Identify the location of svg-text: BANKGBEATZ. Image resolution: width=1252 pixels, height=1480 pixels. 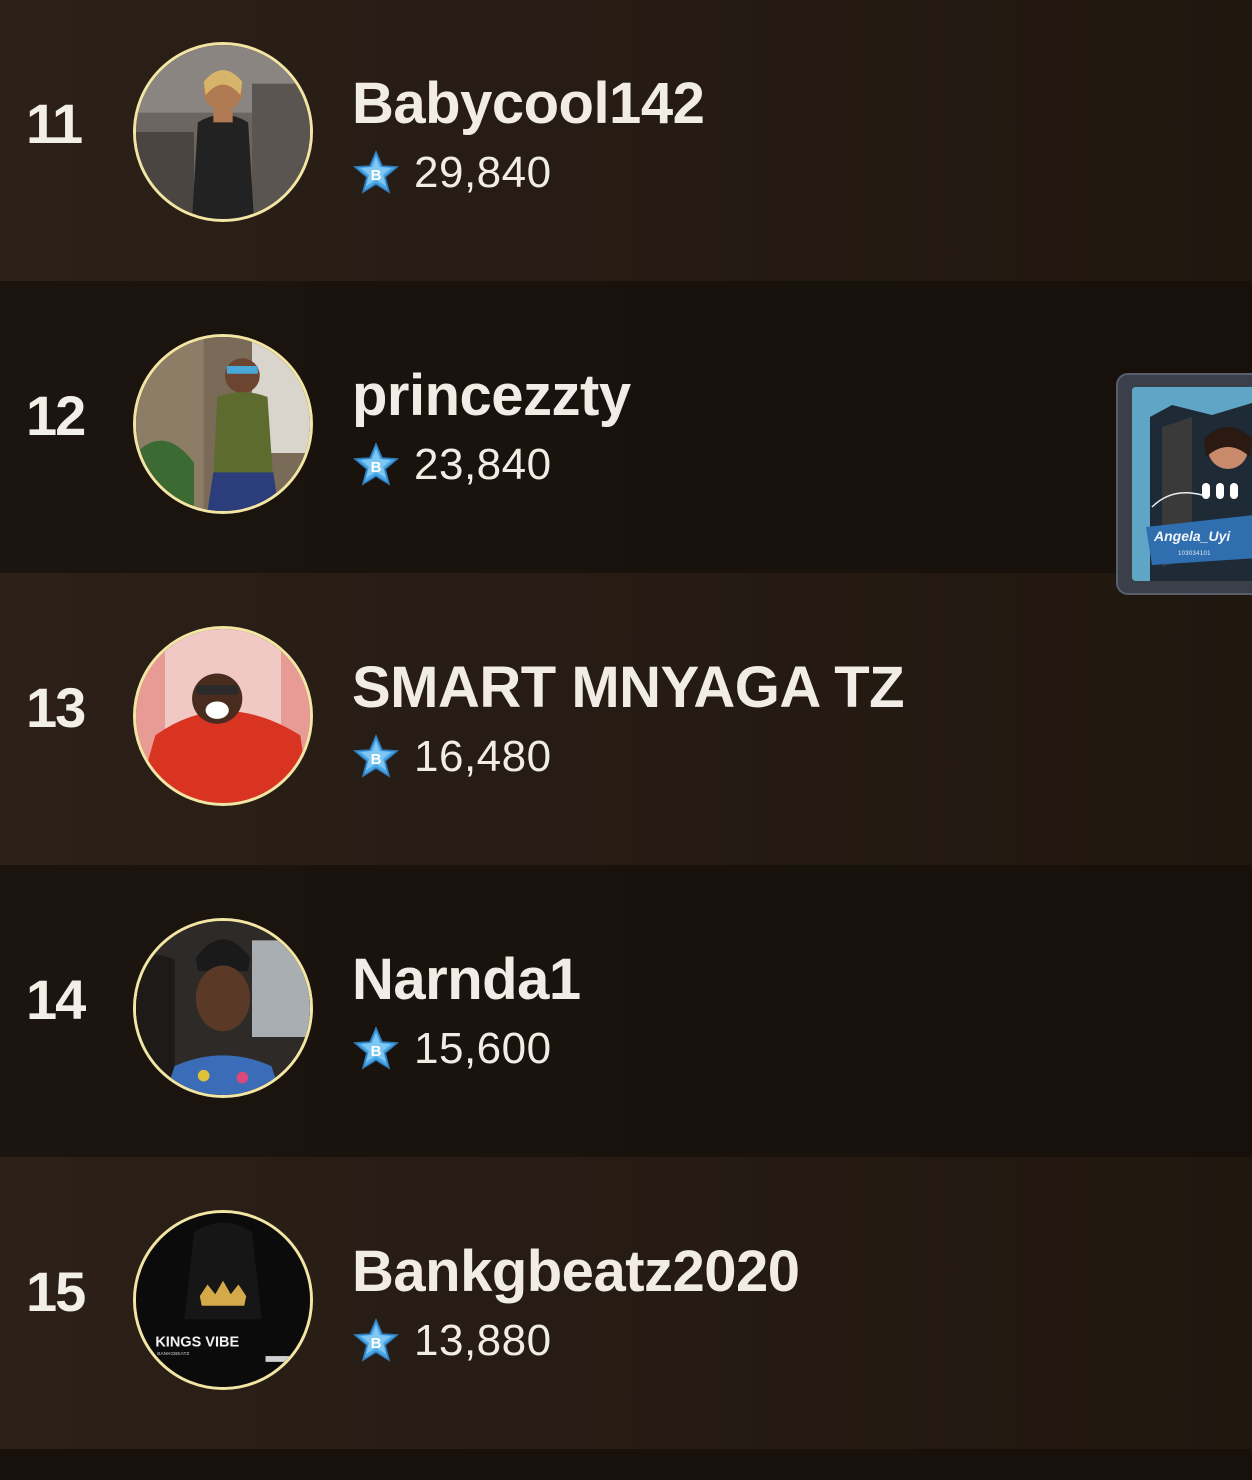
(173, 1354).